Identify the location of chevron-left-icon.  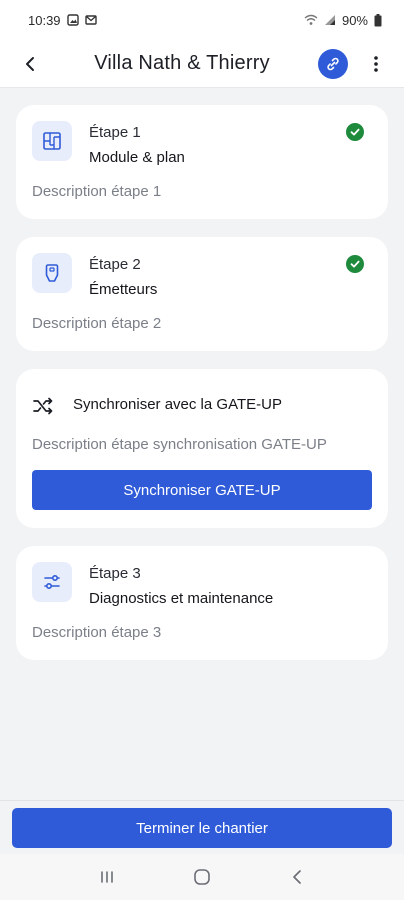
(296, 877).